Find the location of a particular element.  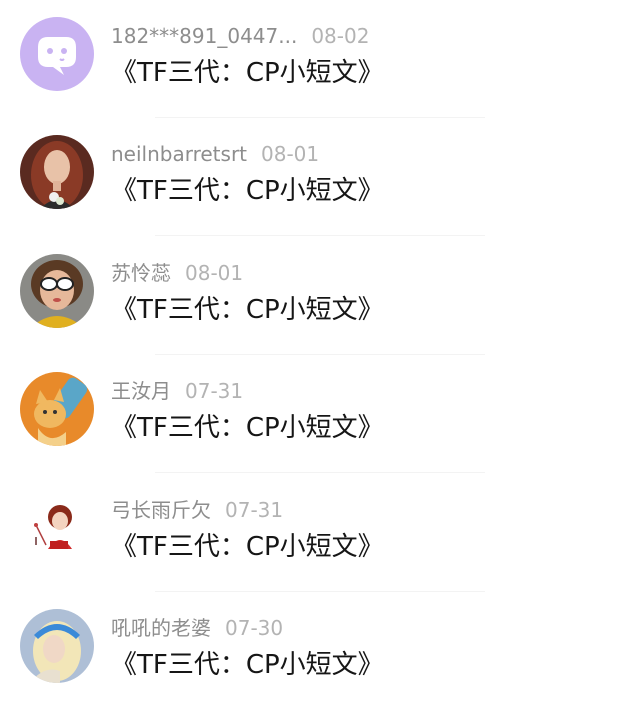

blonde-blue-headband-avatar-icon is located at coordinates (57, 646).